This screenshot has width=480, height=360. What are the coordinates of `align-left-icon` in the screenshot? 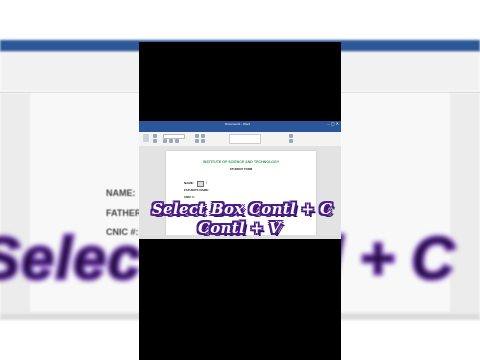 It's located at (197, 141).